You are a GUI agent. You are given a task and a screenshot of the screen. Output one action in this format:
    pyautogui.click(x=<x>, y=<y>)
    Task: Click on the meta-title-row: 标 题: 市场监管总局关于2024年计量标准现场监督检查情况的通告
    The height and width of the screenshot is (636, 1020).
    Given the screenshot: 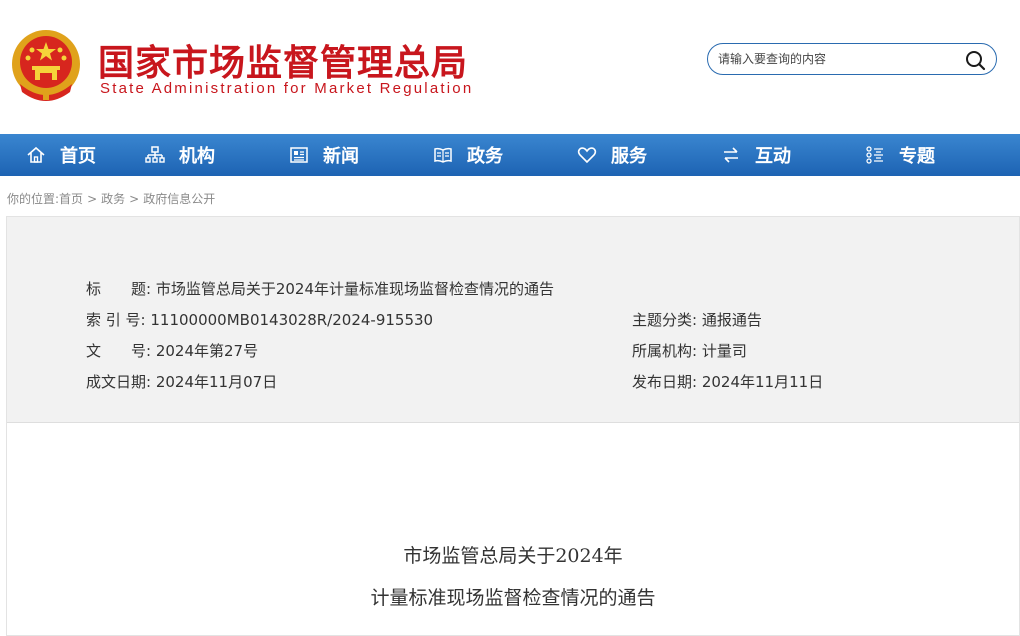 What is the action you would take?
    pyautogui.click(x=320, y=289)
    